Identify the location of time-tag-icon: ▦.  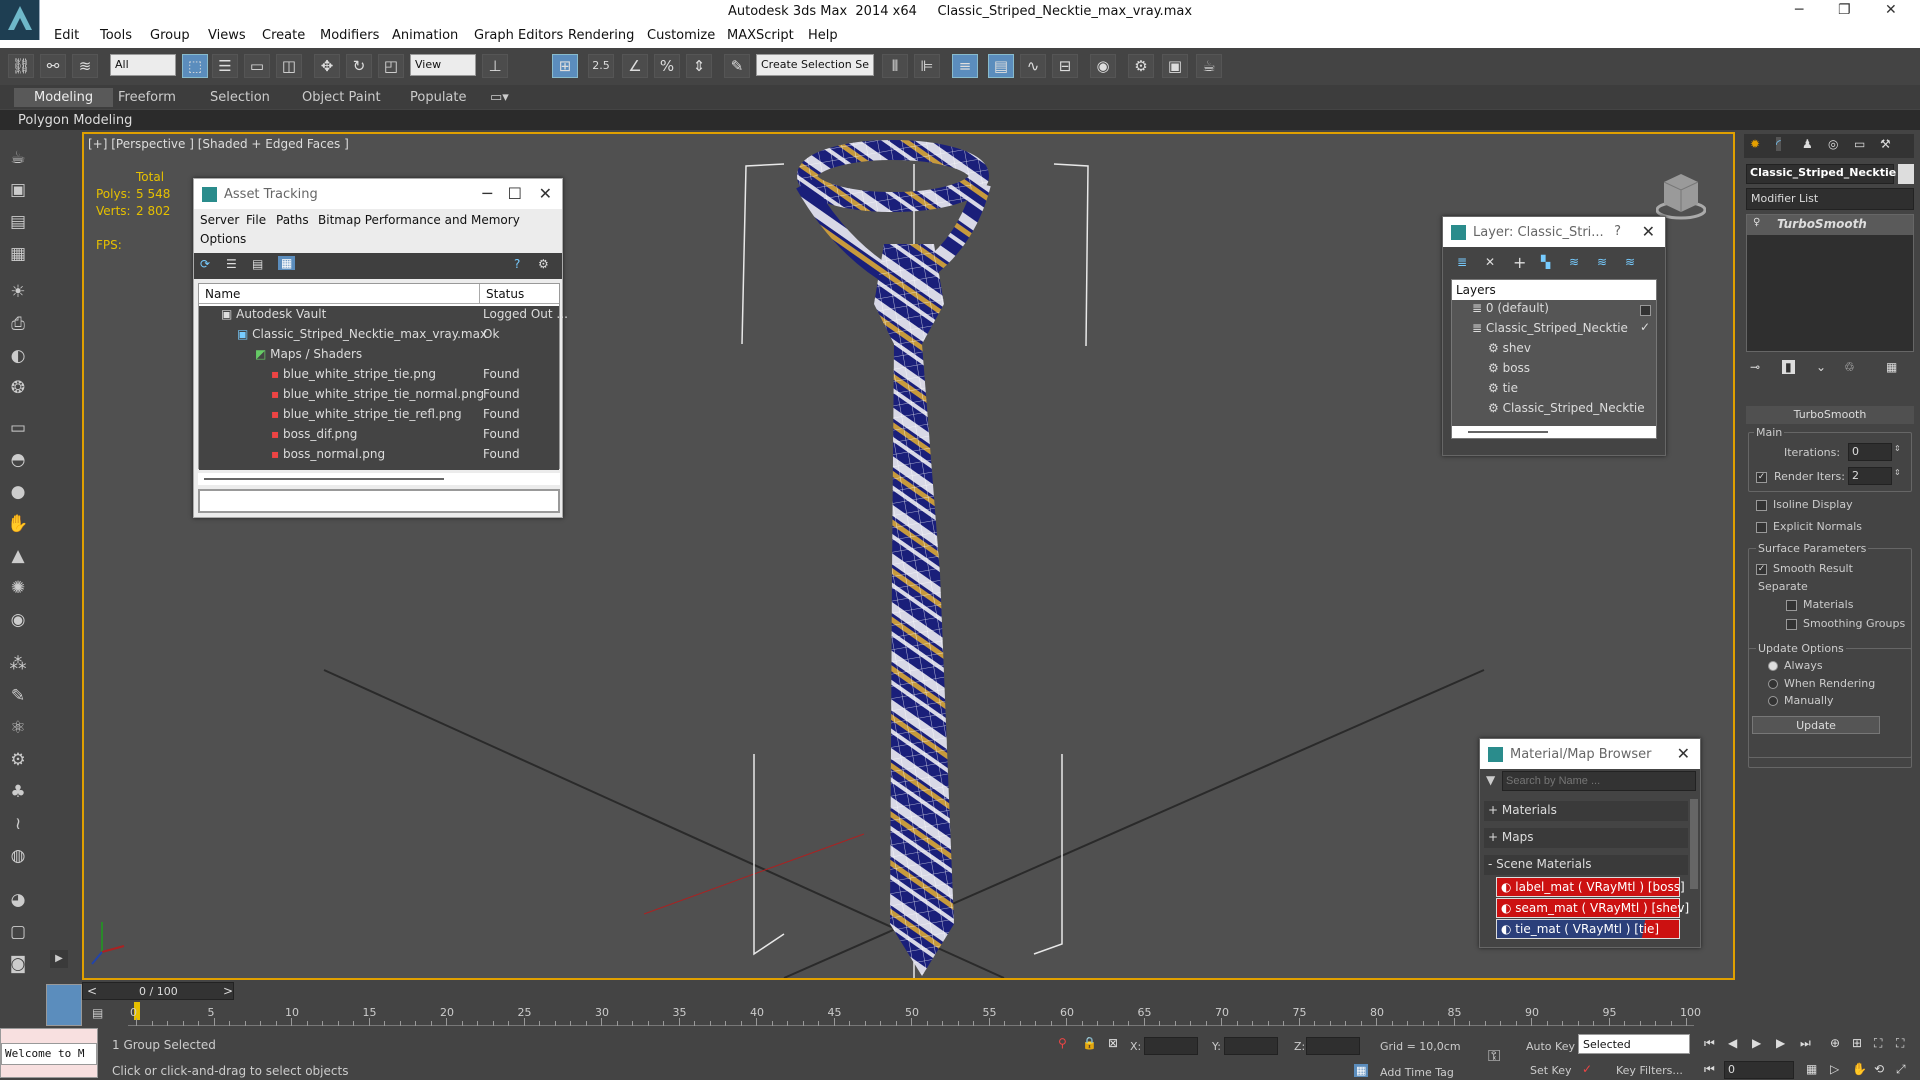
(1361, 1070).